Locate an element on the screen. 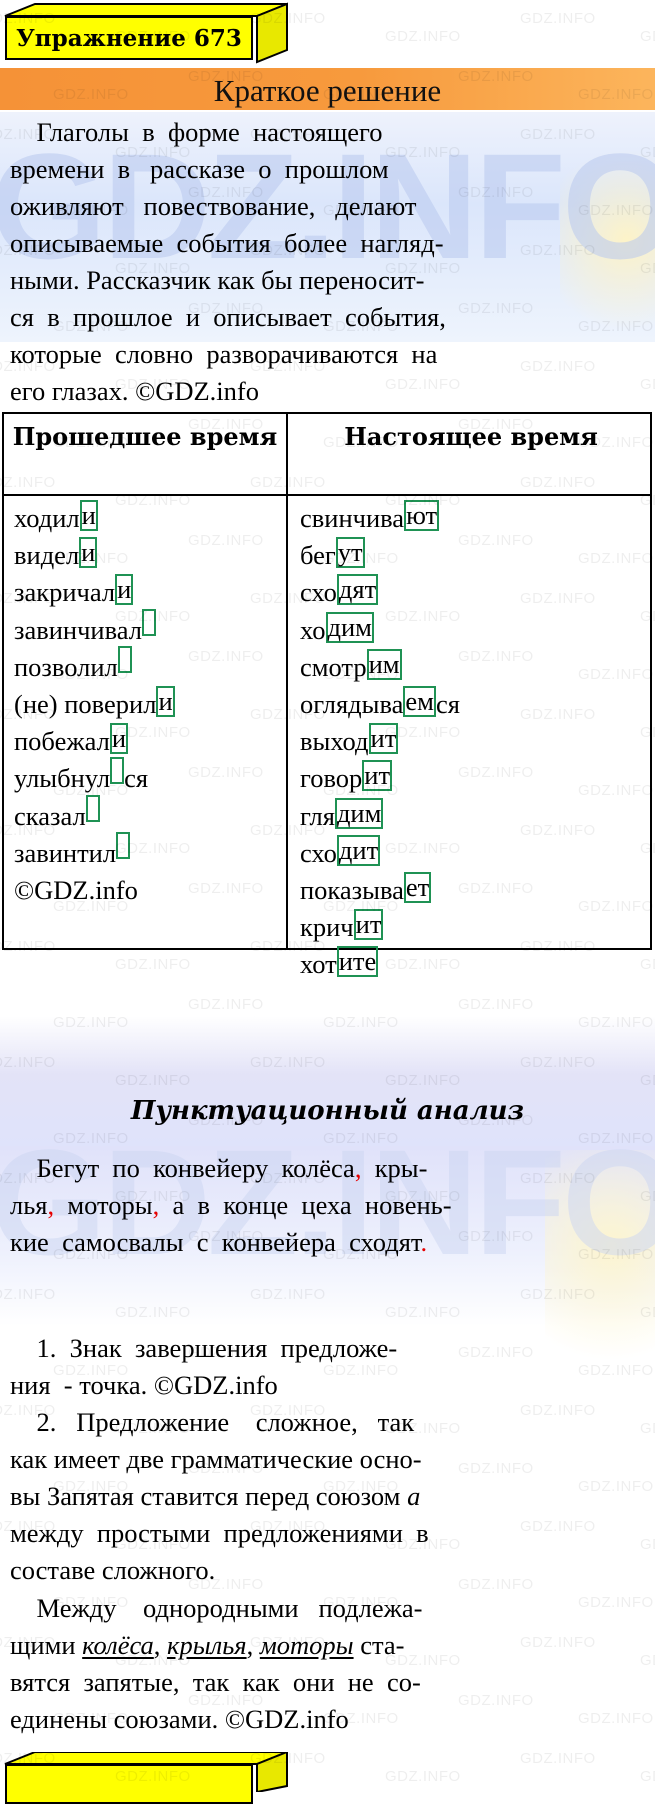 This screenshot has width=655, height=1804. past-verb-item: завинчивал is located at coordinates (94, 628).